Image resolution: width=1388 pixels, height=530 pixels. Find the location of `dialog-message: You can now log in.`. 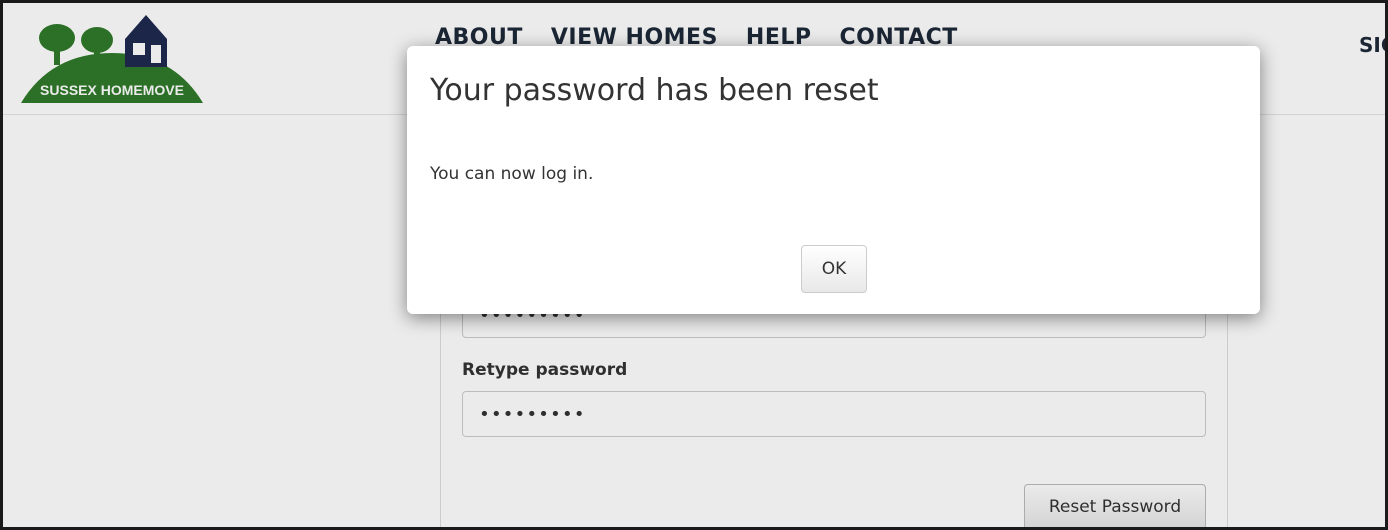

dialog-message: You can now log in. is located at coordinates (512, 174).